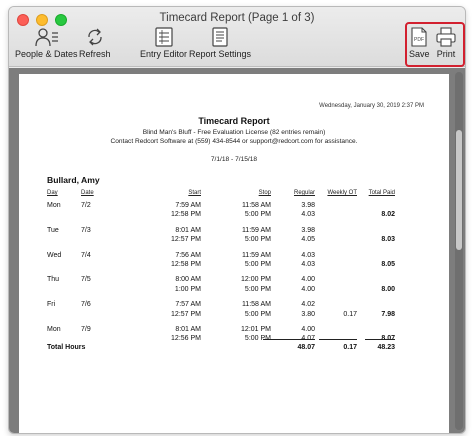 The width and height of the screenshot is (474, 436). Describe the element at coordinates (264, 193) in the screenshot. I see `col-header-stop: Stop` at that location.